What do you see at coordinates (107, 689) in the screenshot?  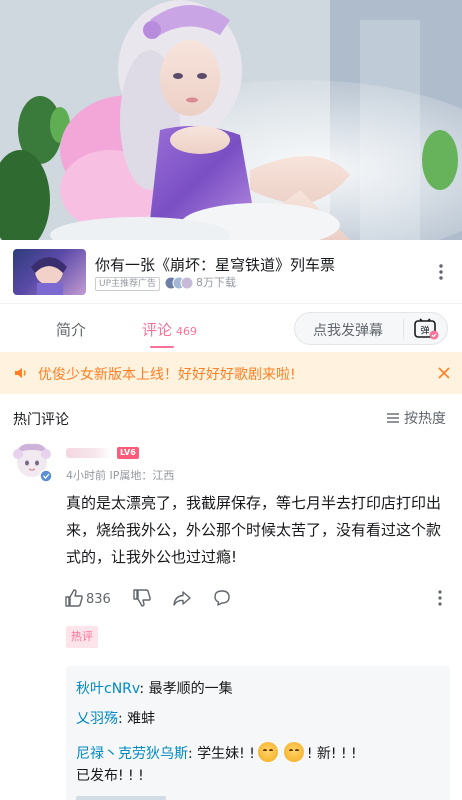 I see `reply-author: 秋叶cNRv` at bounding box center [107, 689].